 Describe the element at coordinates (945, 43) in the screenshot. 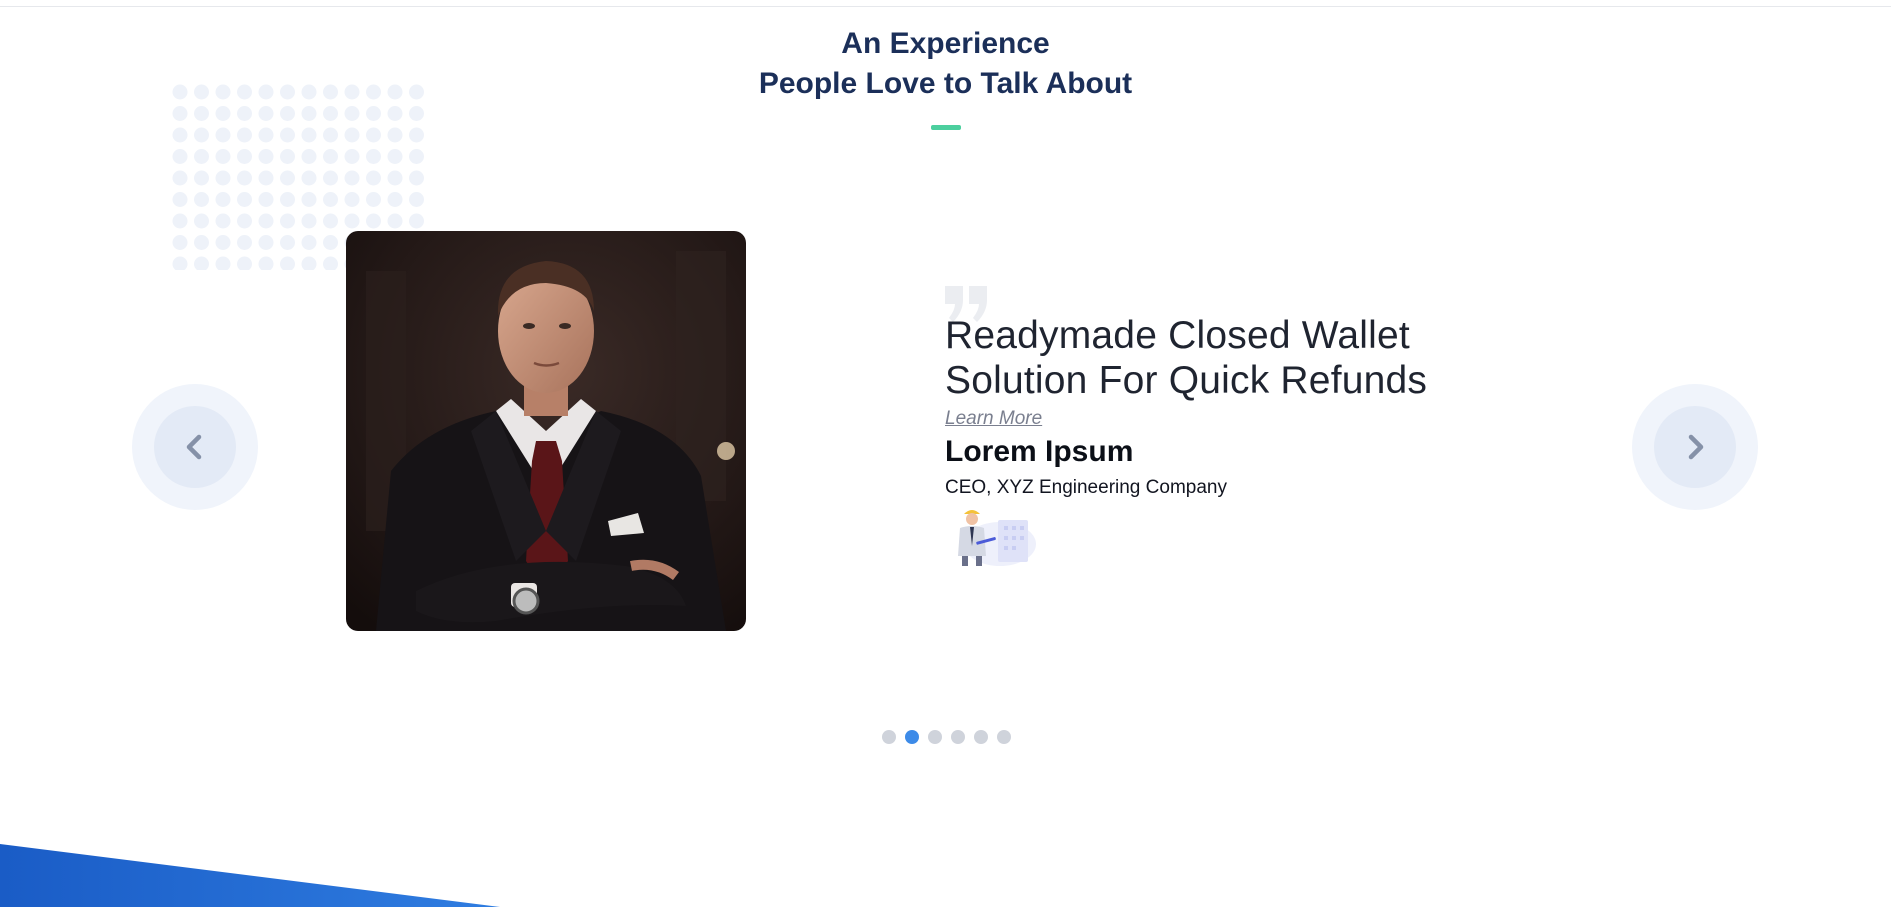

I see `heading-line-1: An Experience` at that location.